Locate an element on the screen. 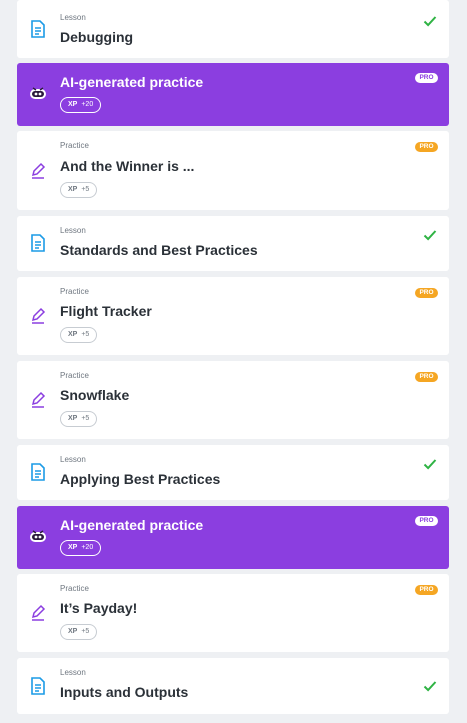  item-title: Standards and Best Practices is located at coordinates (159, 250).